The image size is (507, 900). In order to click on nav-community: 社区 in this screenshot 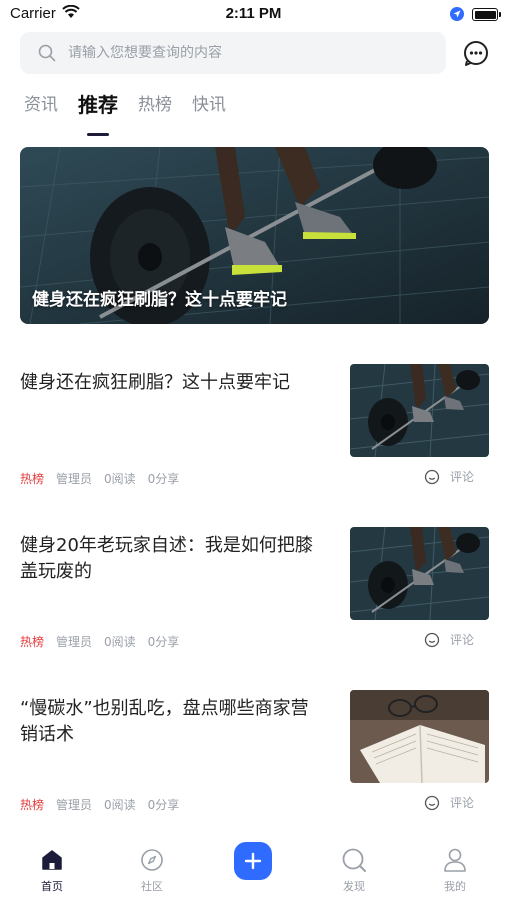, I will do `click(152, 870)`.